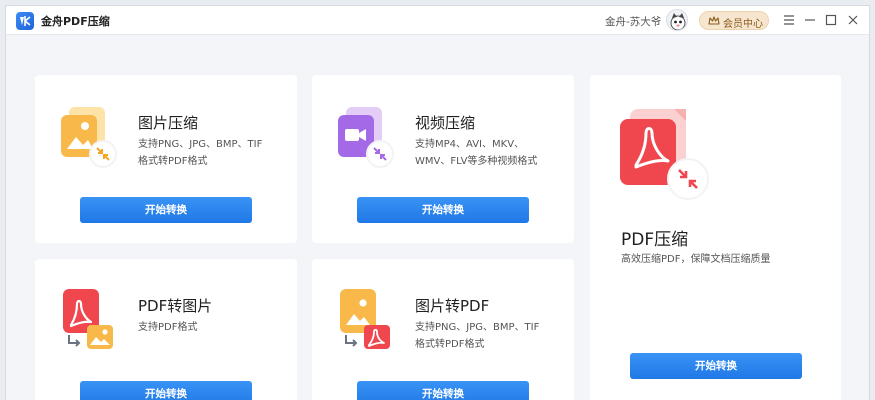 The width and height of the screenshot is (875, 400). Describe the element at coordinates (168, 123) in the screenshot. I see `card-title: 图片压缩` at that location.